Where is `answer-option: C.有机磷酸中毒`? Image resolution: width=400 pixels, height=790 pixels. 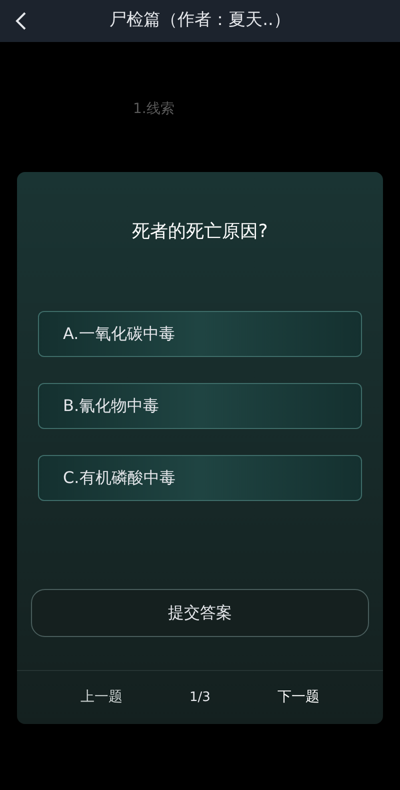 answer-option: C.有机磷酸中毒 is located at coordinates (200, 478).